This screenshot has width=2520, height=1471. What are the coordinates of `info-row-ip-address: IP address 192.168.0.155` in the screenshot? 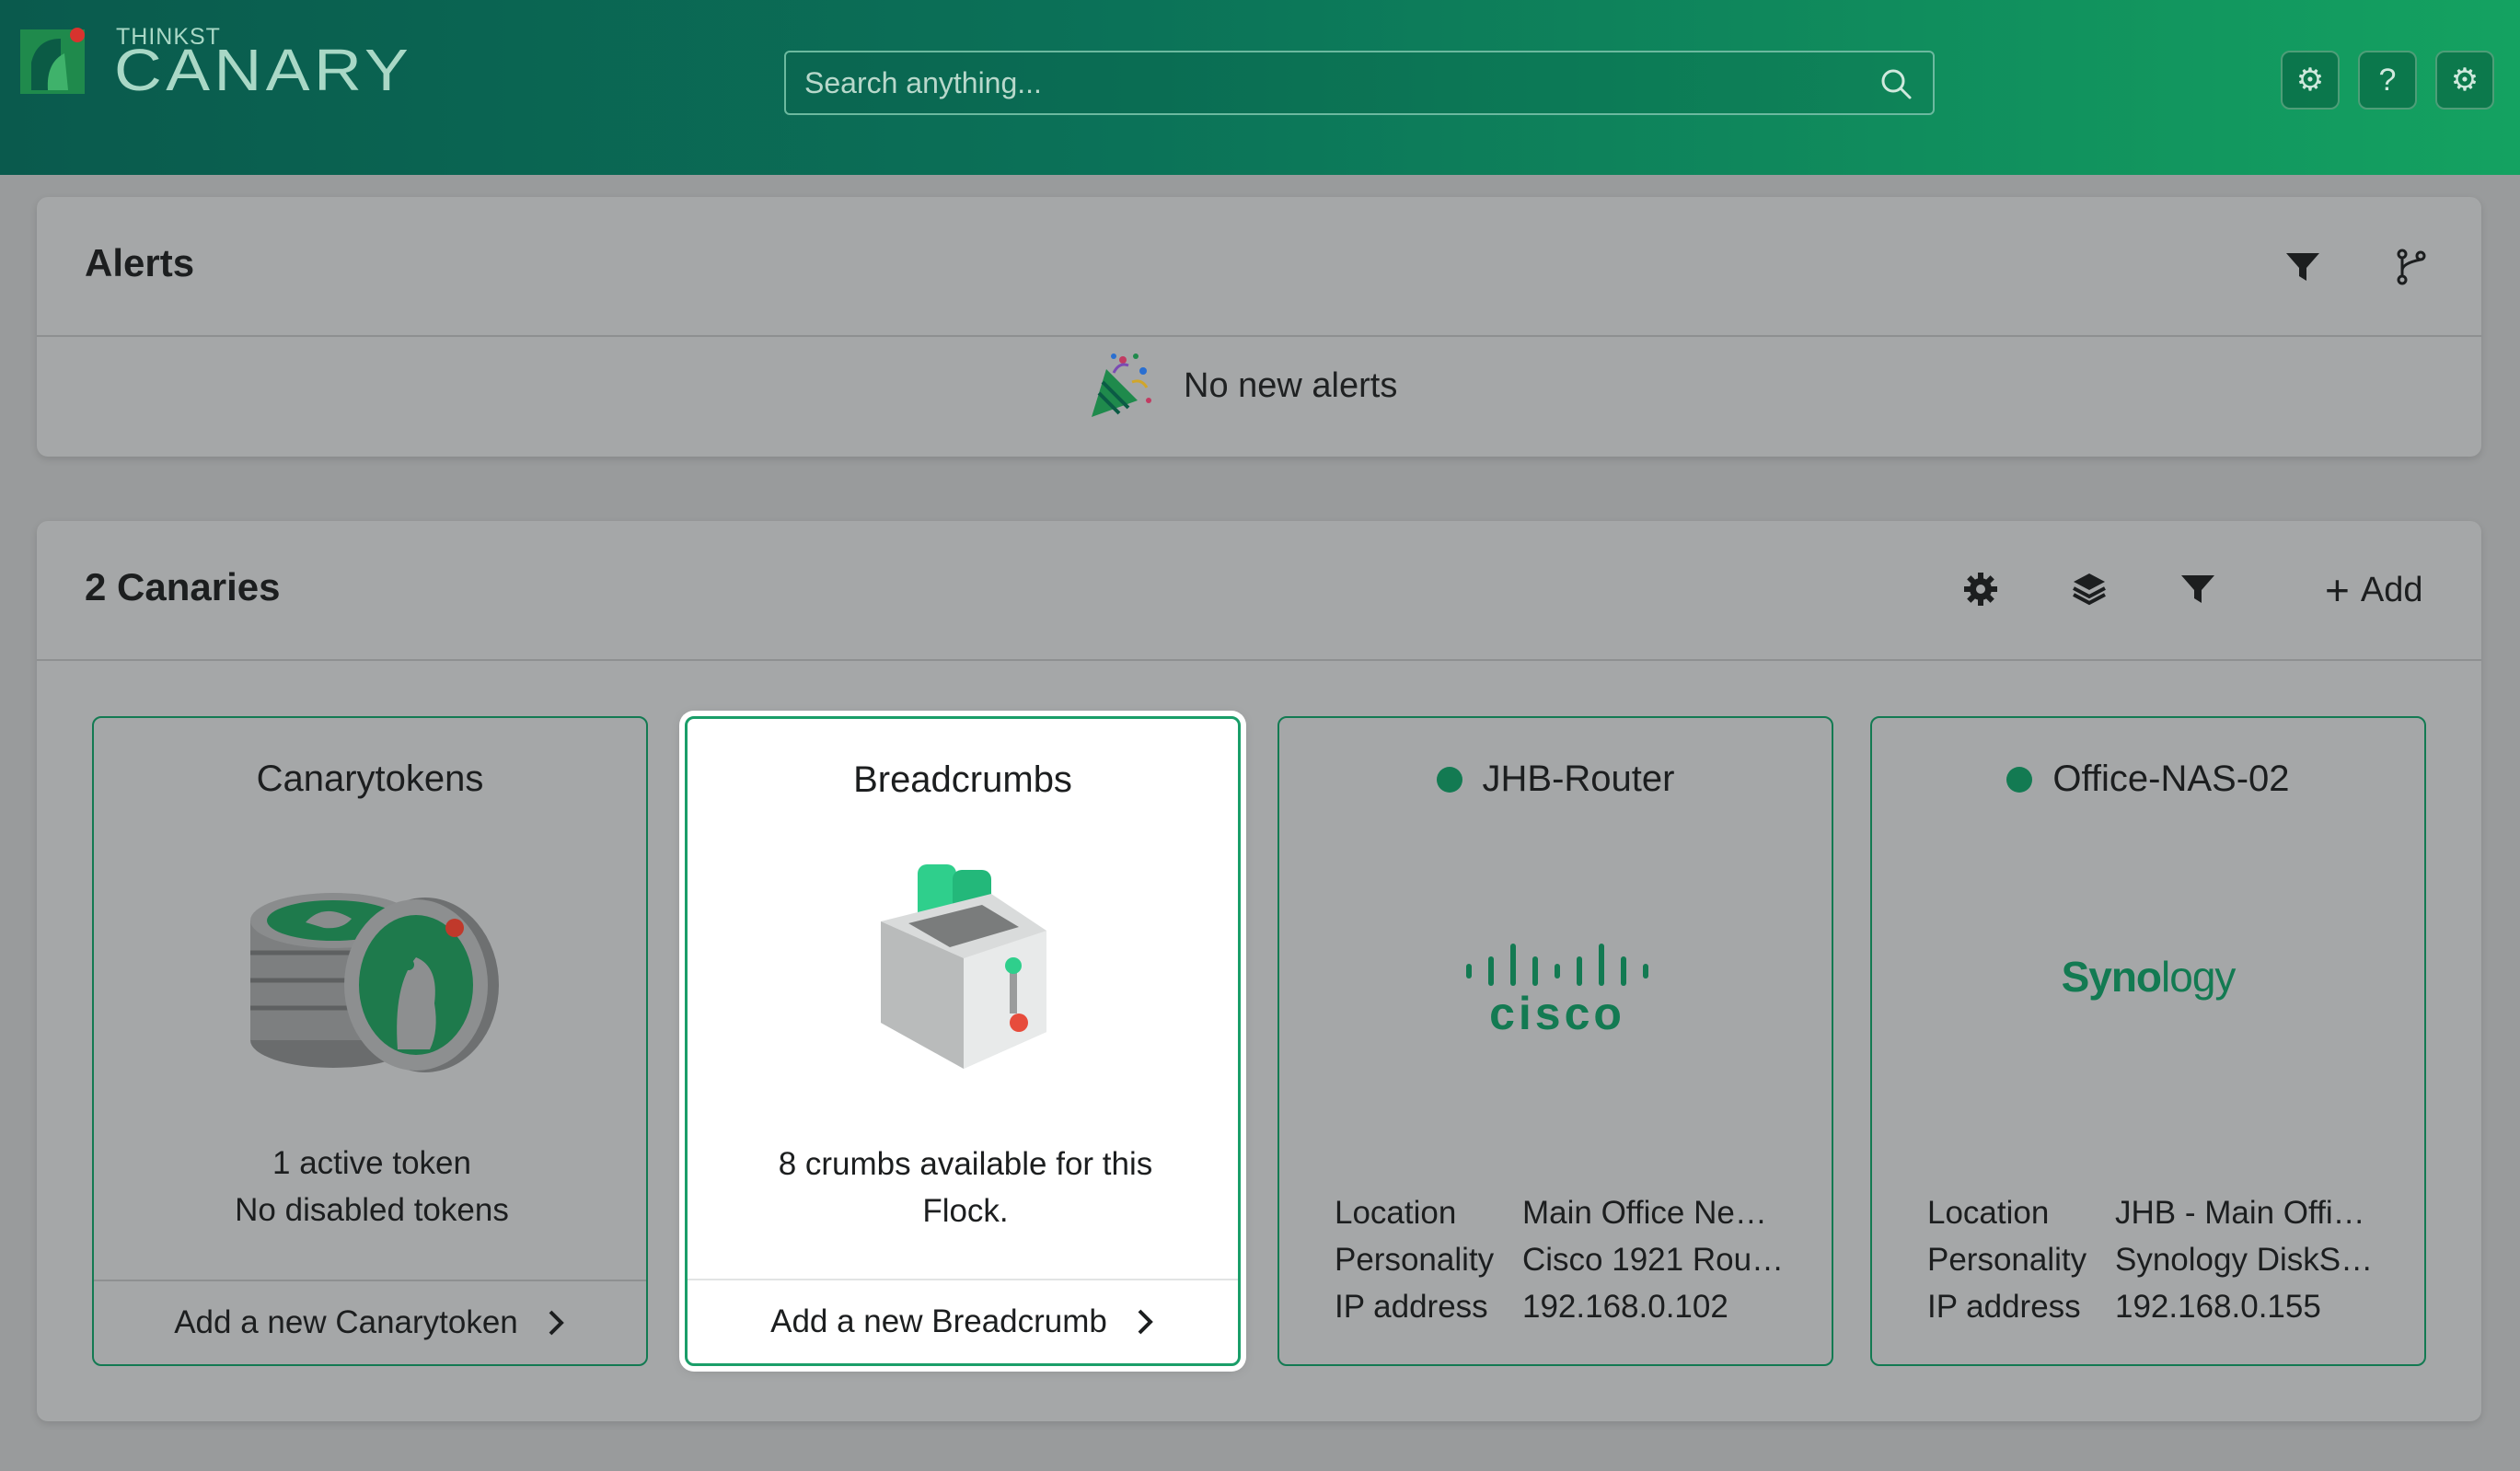 It's located at (2124, 1307).